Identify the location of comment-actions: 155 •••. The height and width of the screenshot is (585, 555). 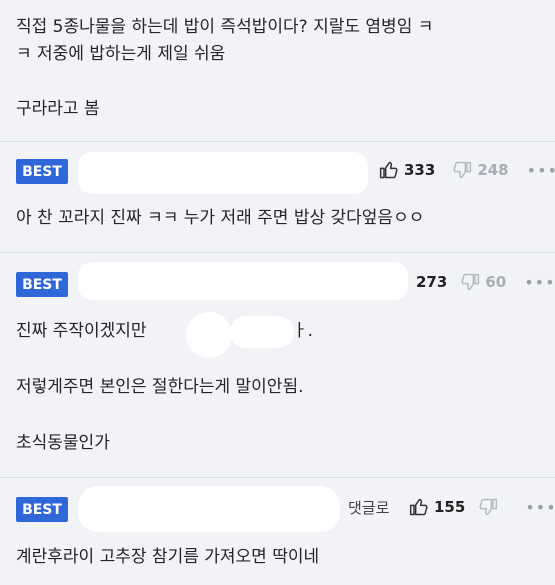
(481, 507).